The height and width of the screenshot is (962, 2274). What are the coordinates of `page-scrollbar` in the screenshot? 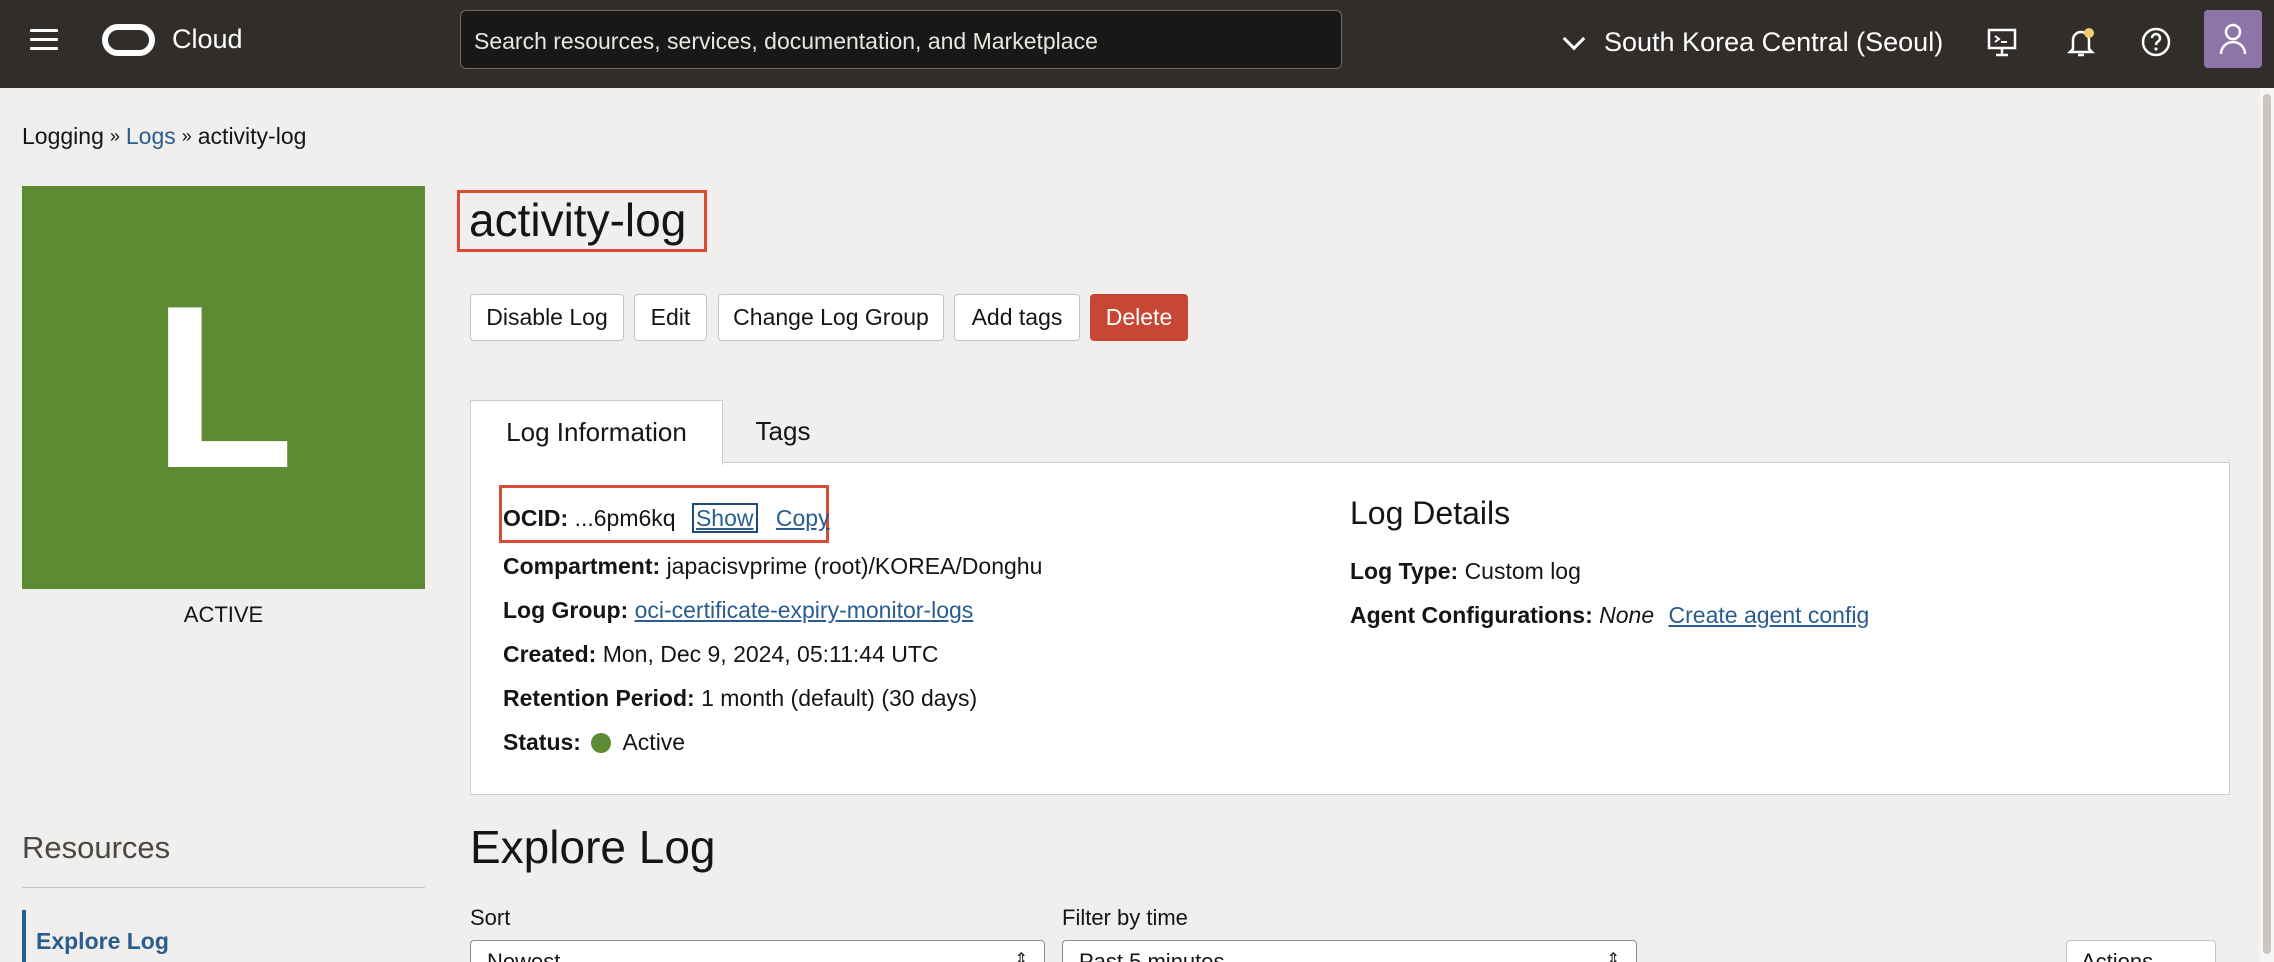 It's located at (2267, 525).